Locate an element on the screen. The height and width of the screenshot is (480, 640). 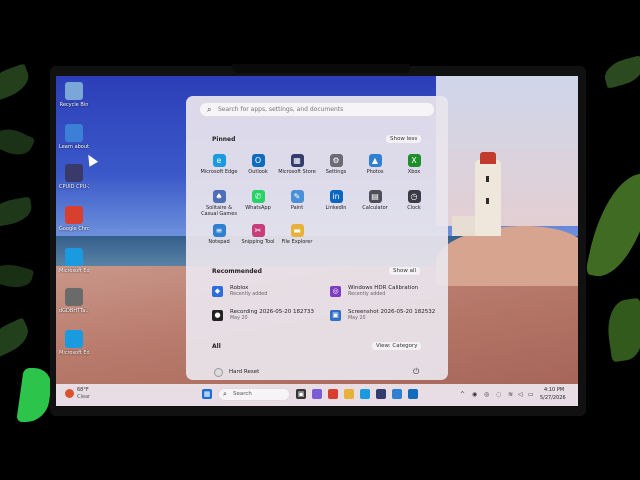
pinned-app: ≡ Notepad is located at coordinates (219, 235).